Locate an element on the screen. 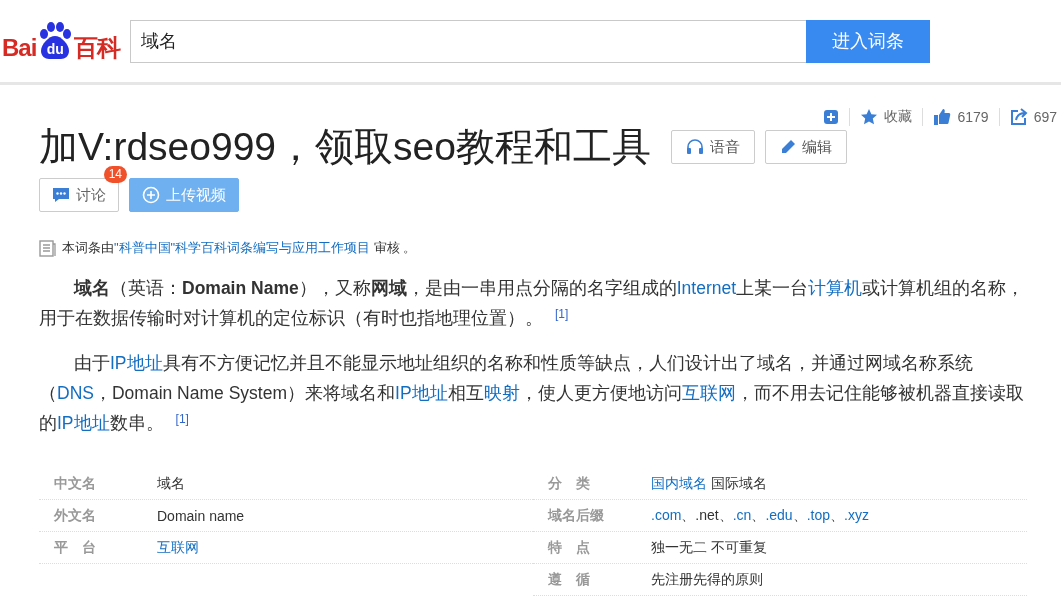 The height and width of the screenshot is (606, 1061). plus-circle-icon is located at coordinates (151, 195).